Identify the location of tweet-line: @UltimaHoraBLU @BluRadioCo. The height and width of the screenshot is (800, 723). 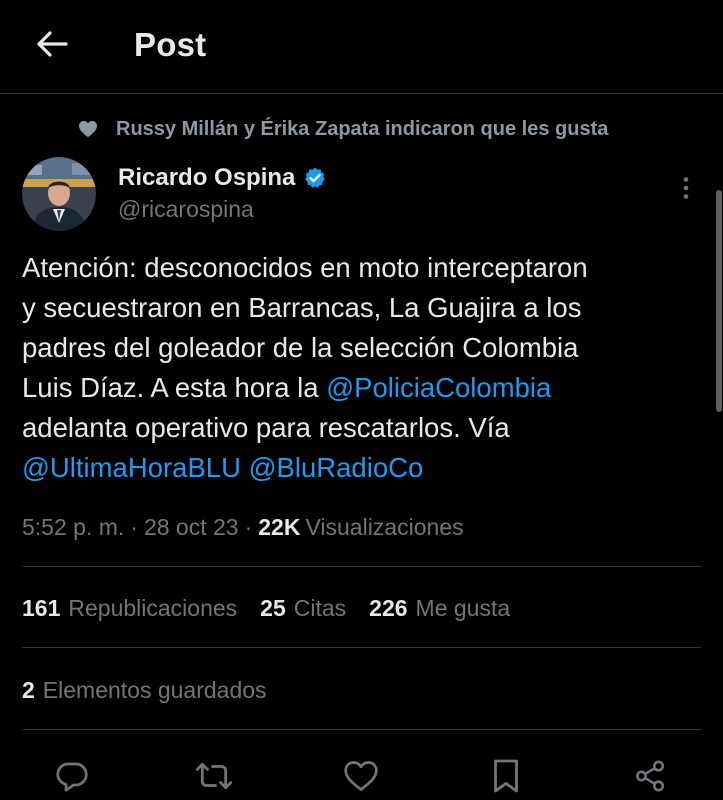
(362, 468).